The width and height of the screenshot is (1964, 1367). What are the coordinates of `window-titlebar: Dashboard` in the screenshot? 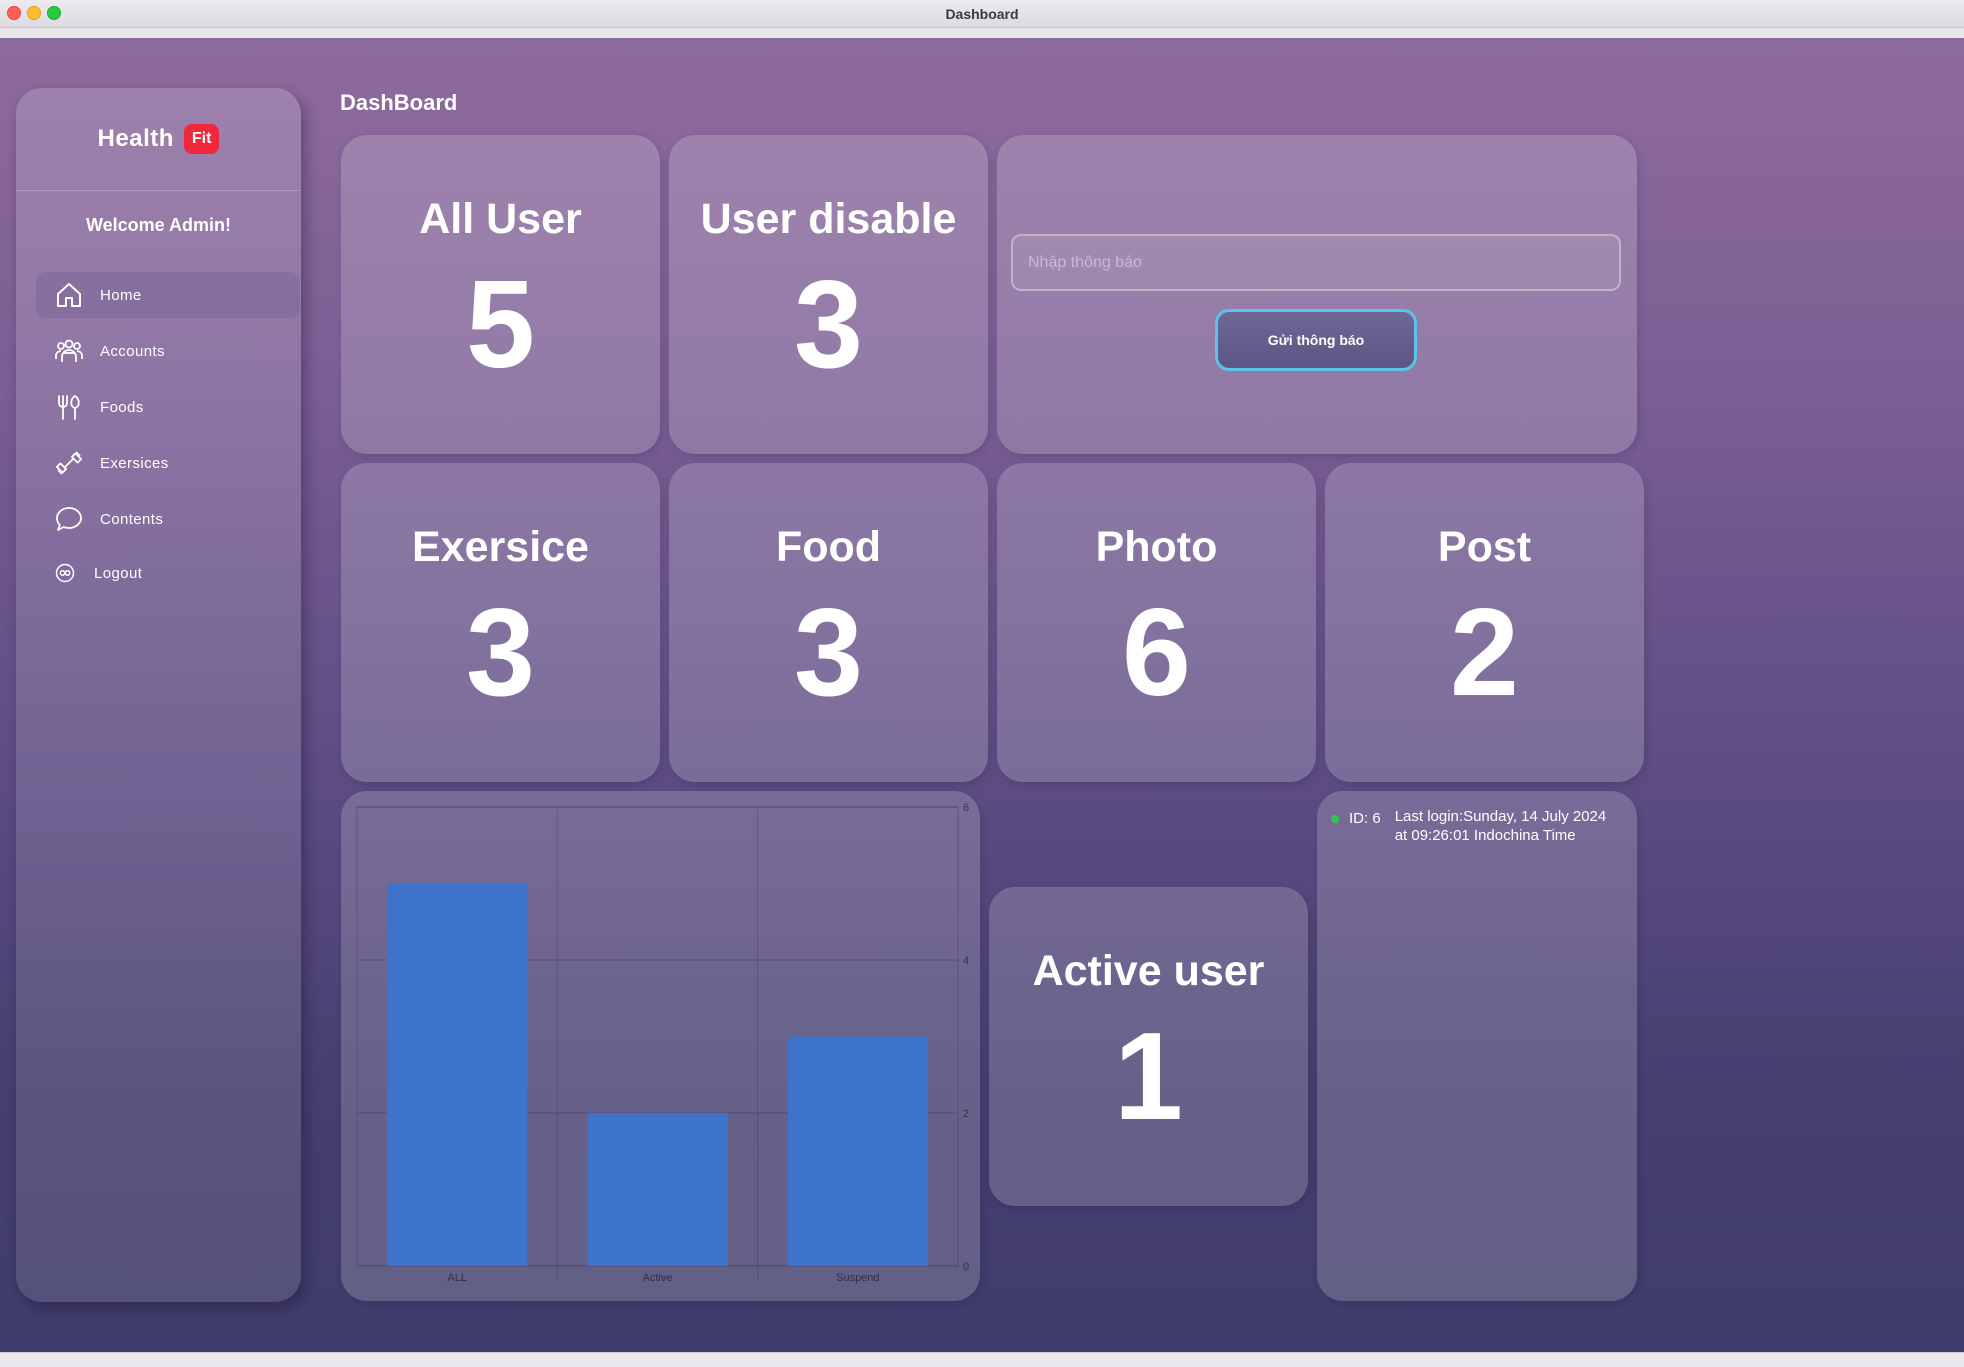 It's located at (982, 14).